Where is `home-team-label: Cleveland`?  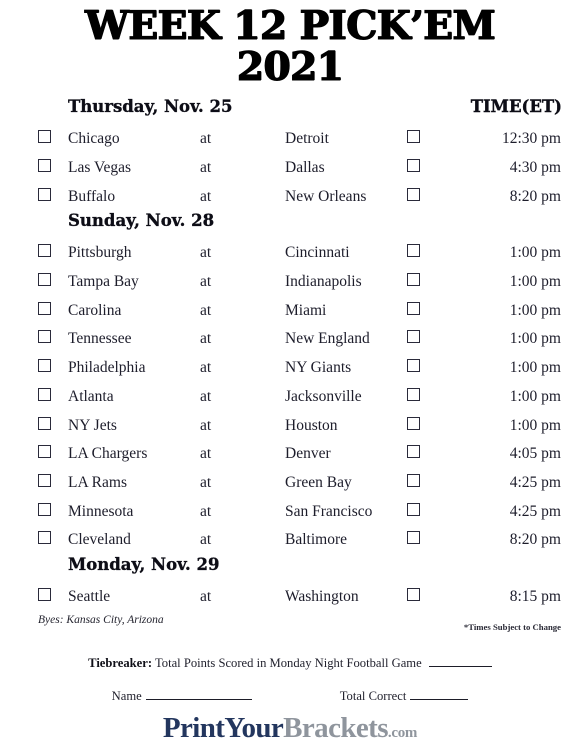
home-team-label: Cleveland is located at coordinates (99, 540).